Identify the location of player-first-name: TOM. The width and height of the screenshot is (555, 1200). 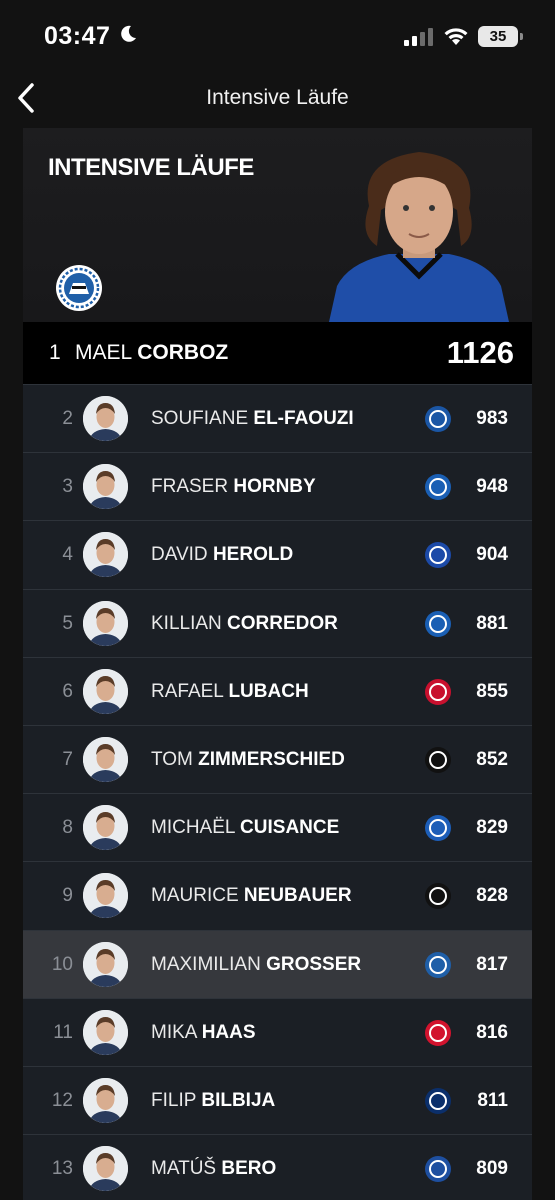
(172, 759).